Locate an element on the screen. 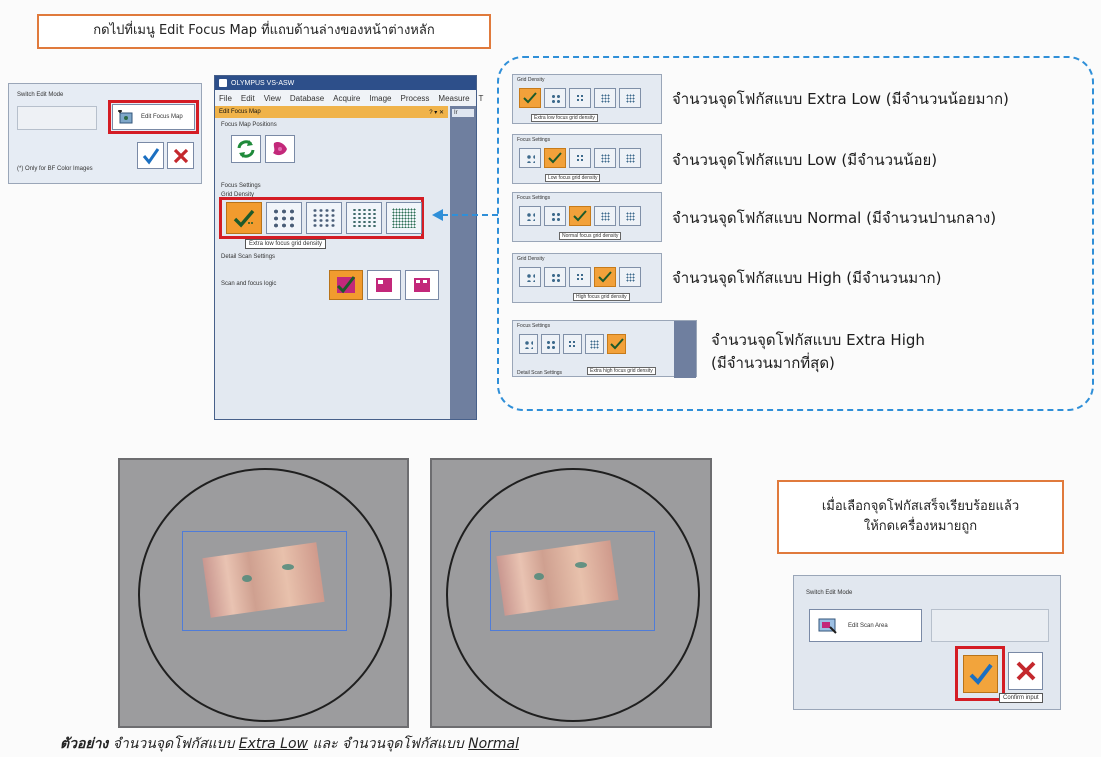  mode-label: Switch Edit Mode is located at coordinates (40, 95).